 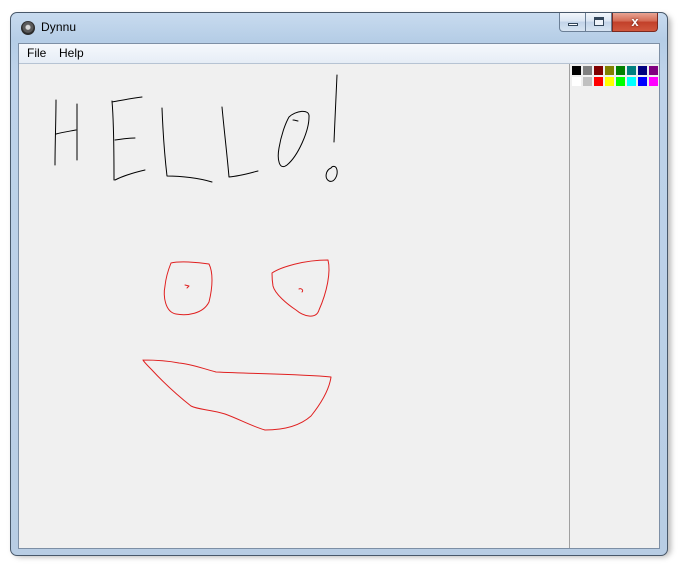 What do you see at coordinates (28, 28) in the screenshot?
I see `app-icon` at bounding box center [28, 28].